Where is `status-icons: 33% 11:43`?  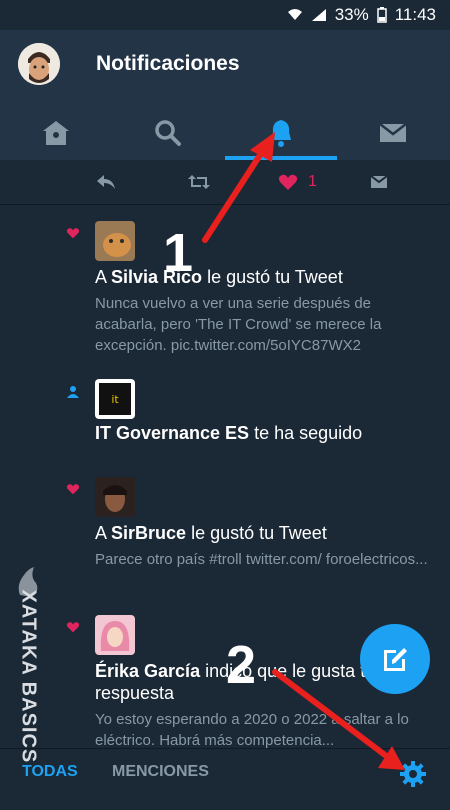
status-icons: 33% 11:43 is located at coordinates (361, 15).